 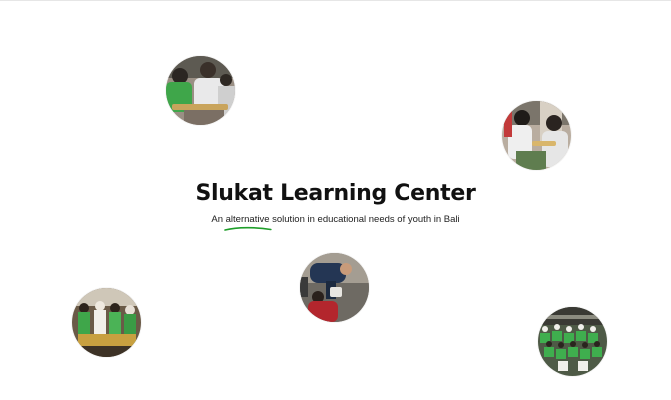 I want to click on photo-crowd-green-shirts, so click(x=572, y=341).